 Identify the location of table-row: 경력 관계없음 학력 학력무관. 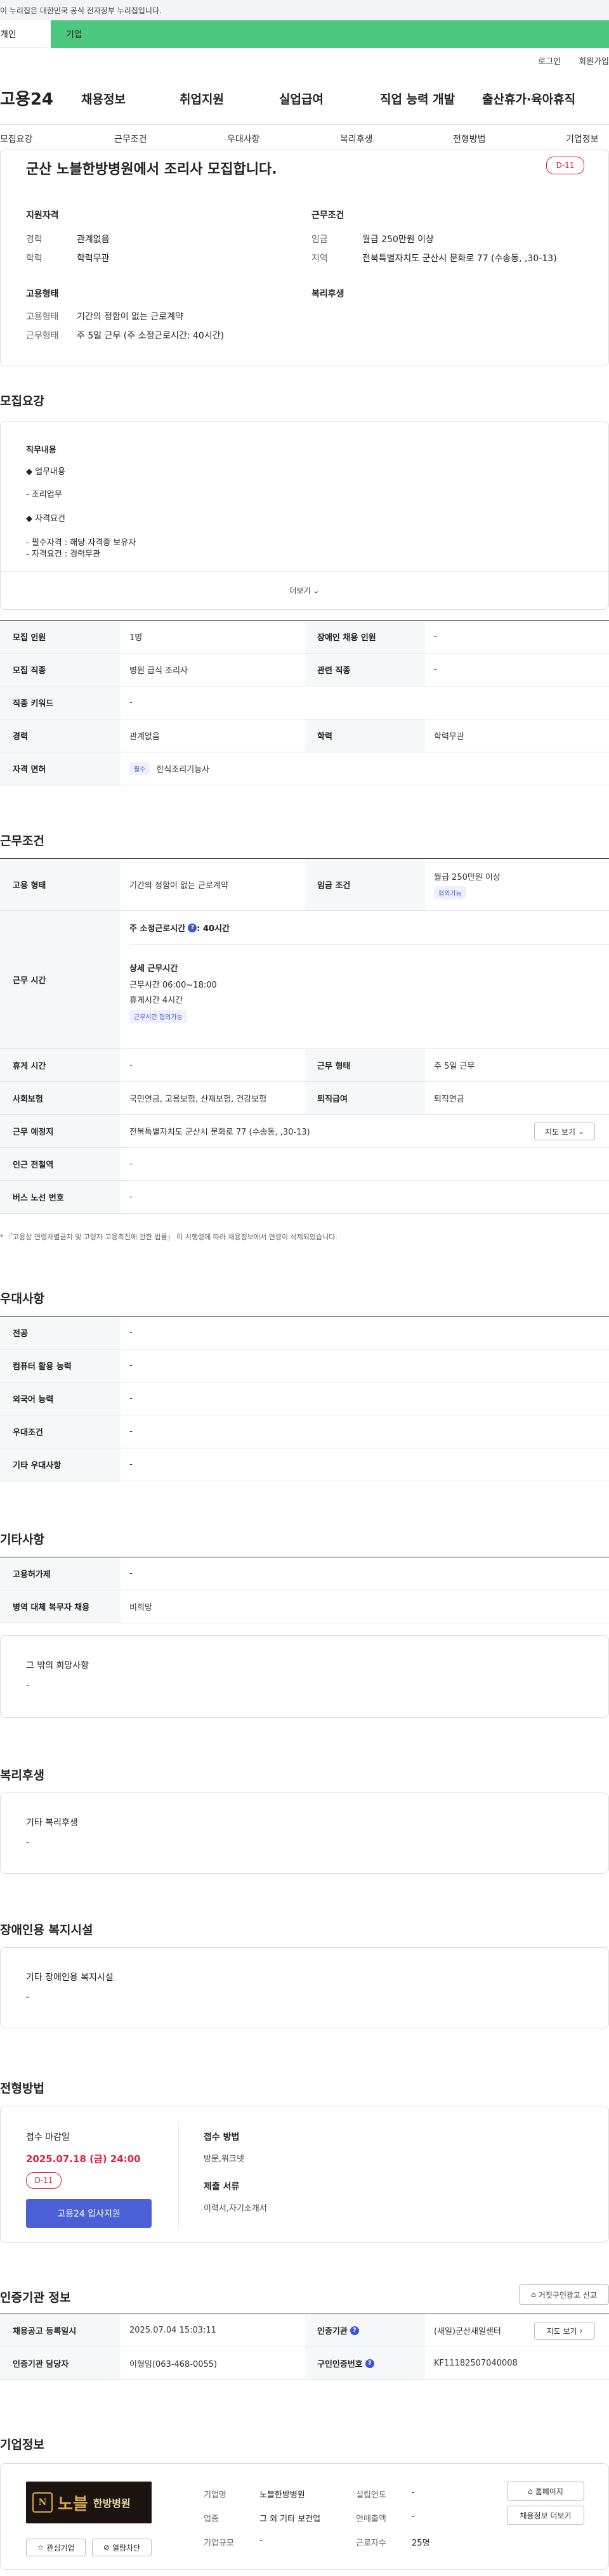
(304, 736).